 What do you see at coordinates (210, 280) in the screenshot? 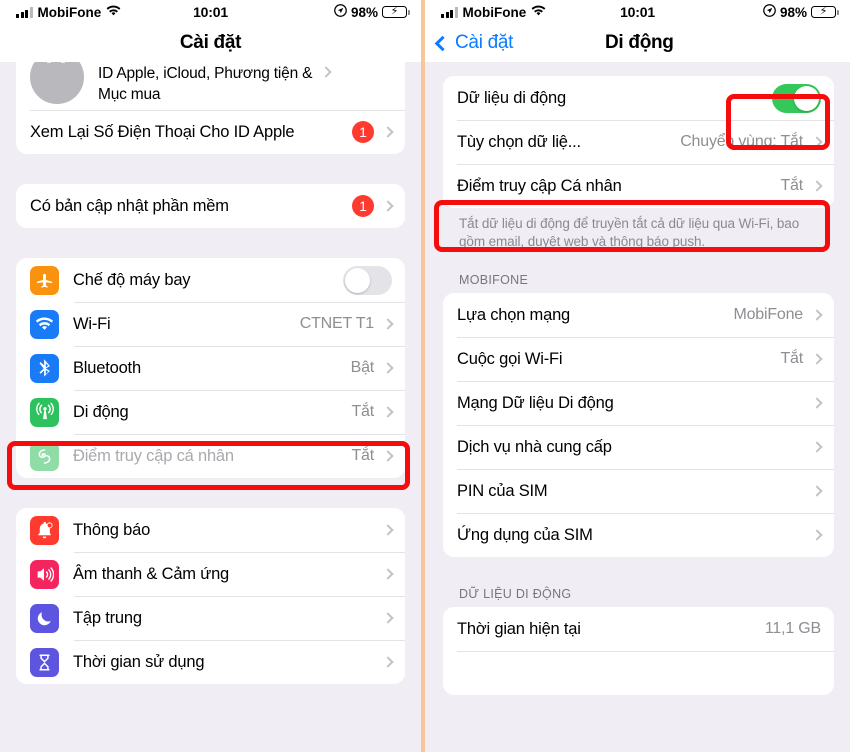
I see `sidebar-item-airplane-mode: Chế độ máy bay` at bounding box center [210, 280].